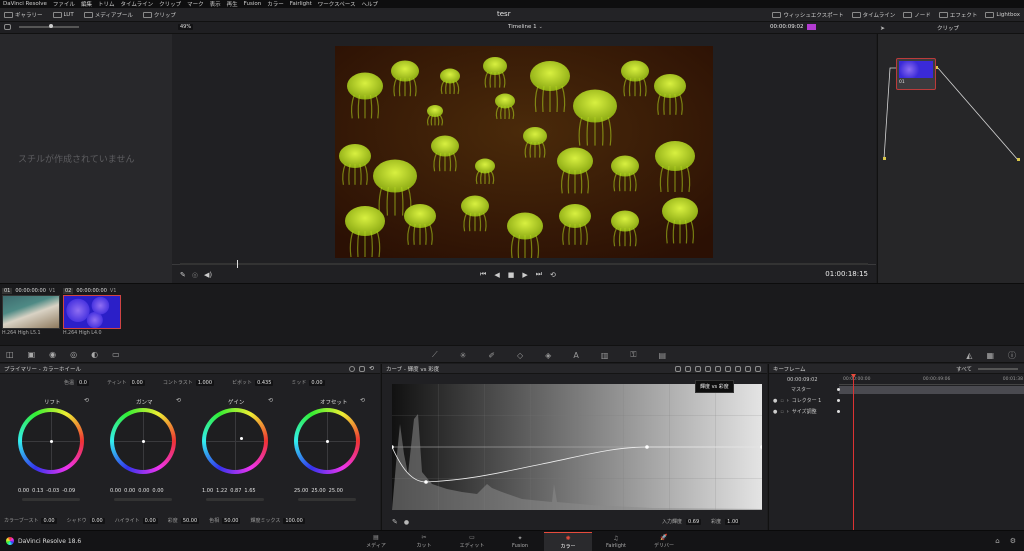 Image resolution: width=1024 pixels, height=551 pixels. I want to click on hue-vs-hue-icon, so click(688, 368).